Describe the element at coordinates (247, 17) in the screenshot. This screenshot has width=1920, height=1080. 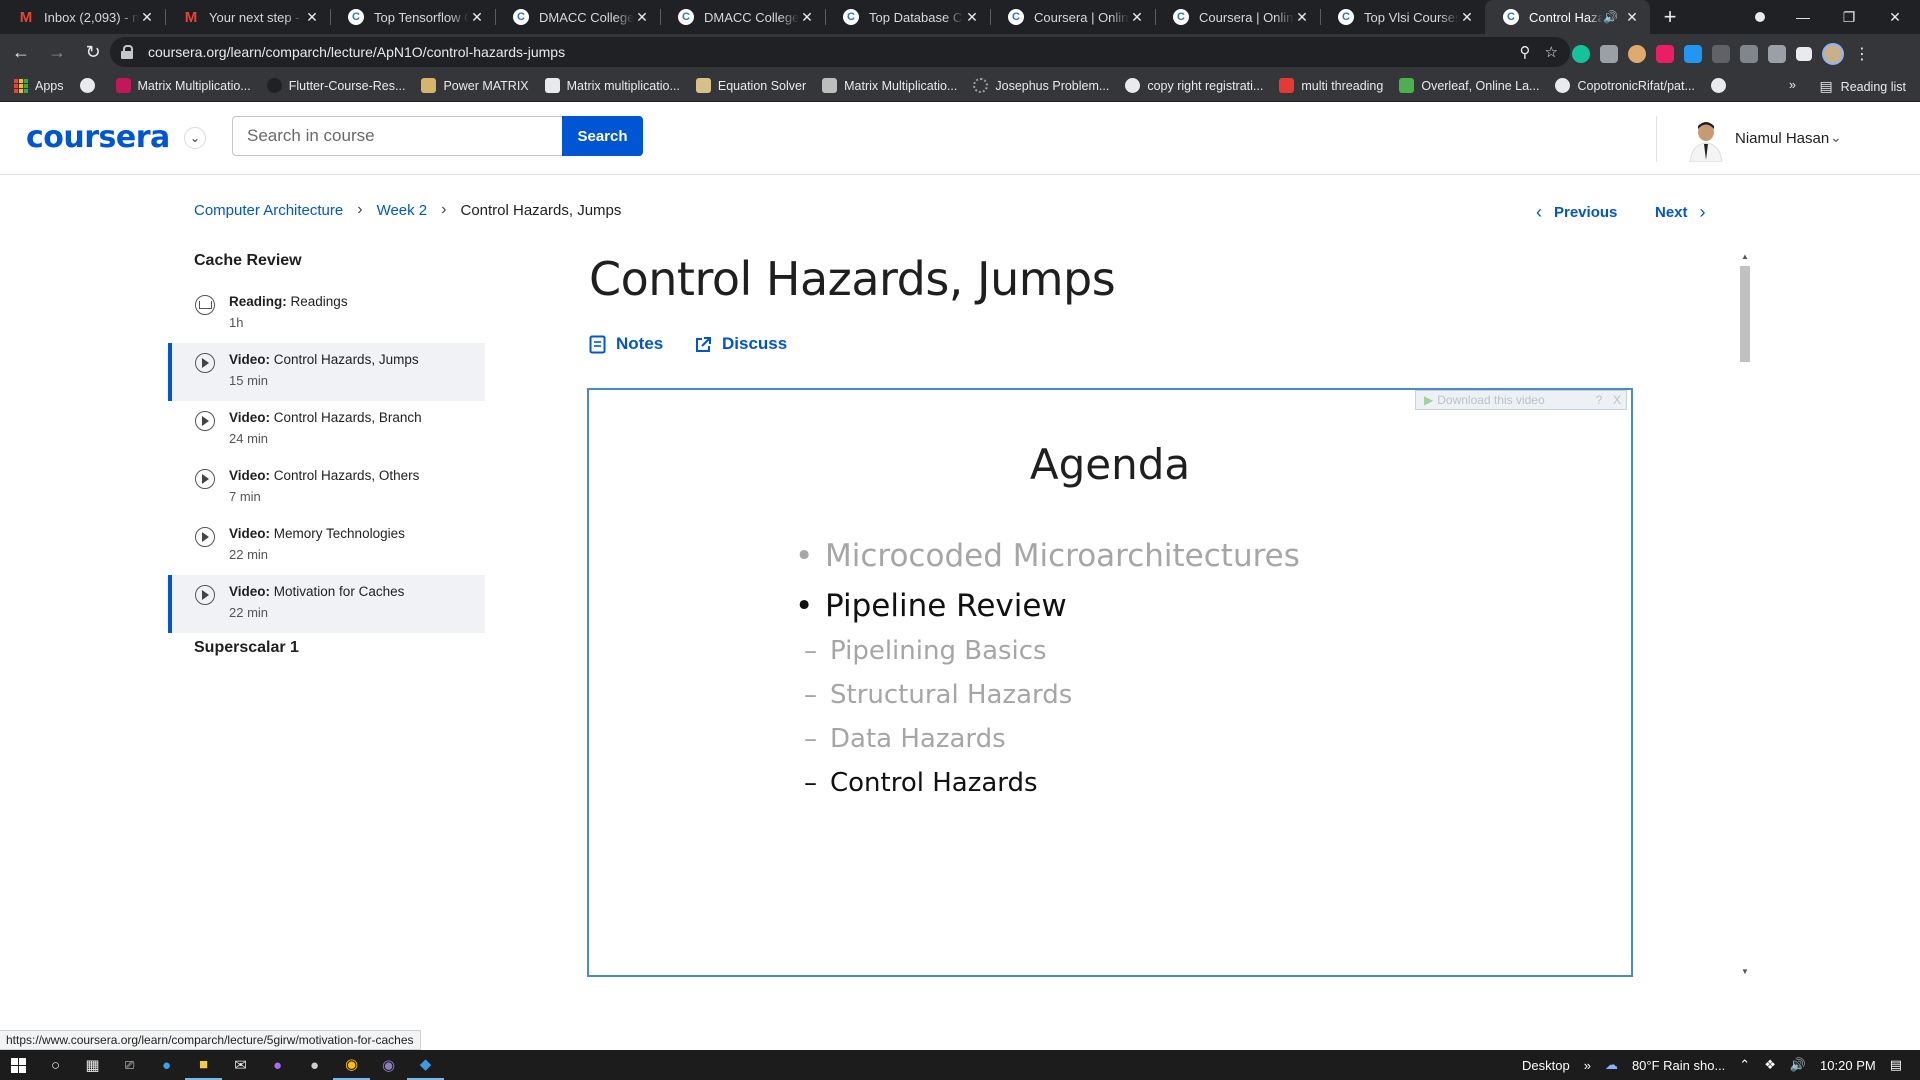
I see `browser-tab: M Your next step - 17✕` at that location.